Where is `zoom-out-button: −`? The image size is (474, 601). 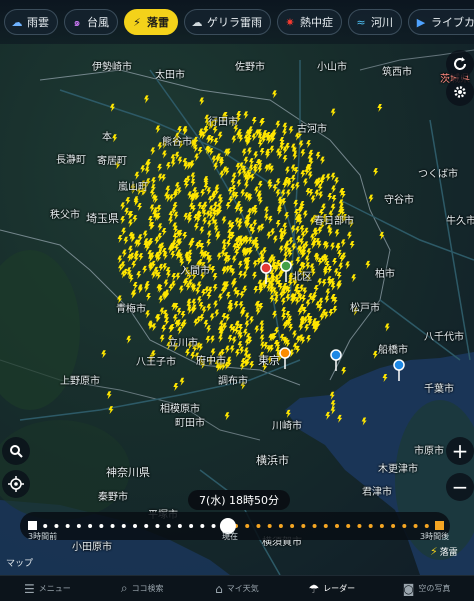 zoom-out-button: − is located at coordinates (460, 487).